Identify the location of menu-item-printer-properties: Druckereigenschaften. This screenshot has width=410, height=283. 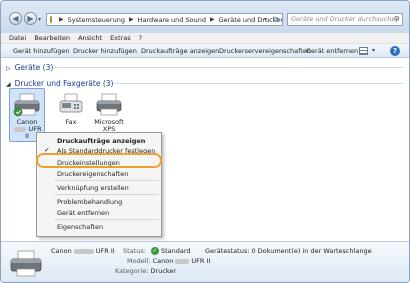
(92, 174).